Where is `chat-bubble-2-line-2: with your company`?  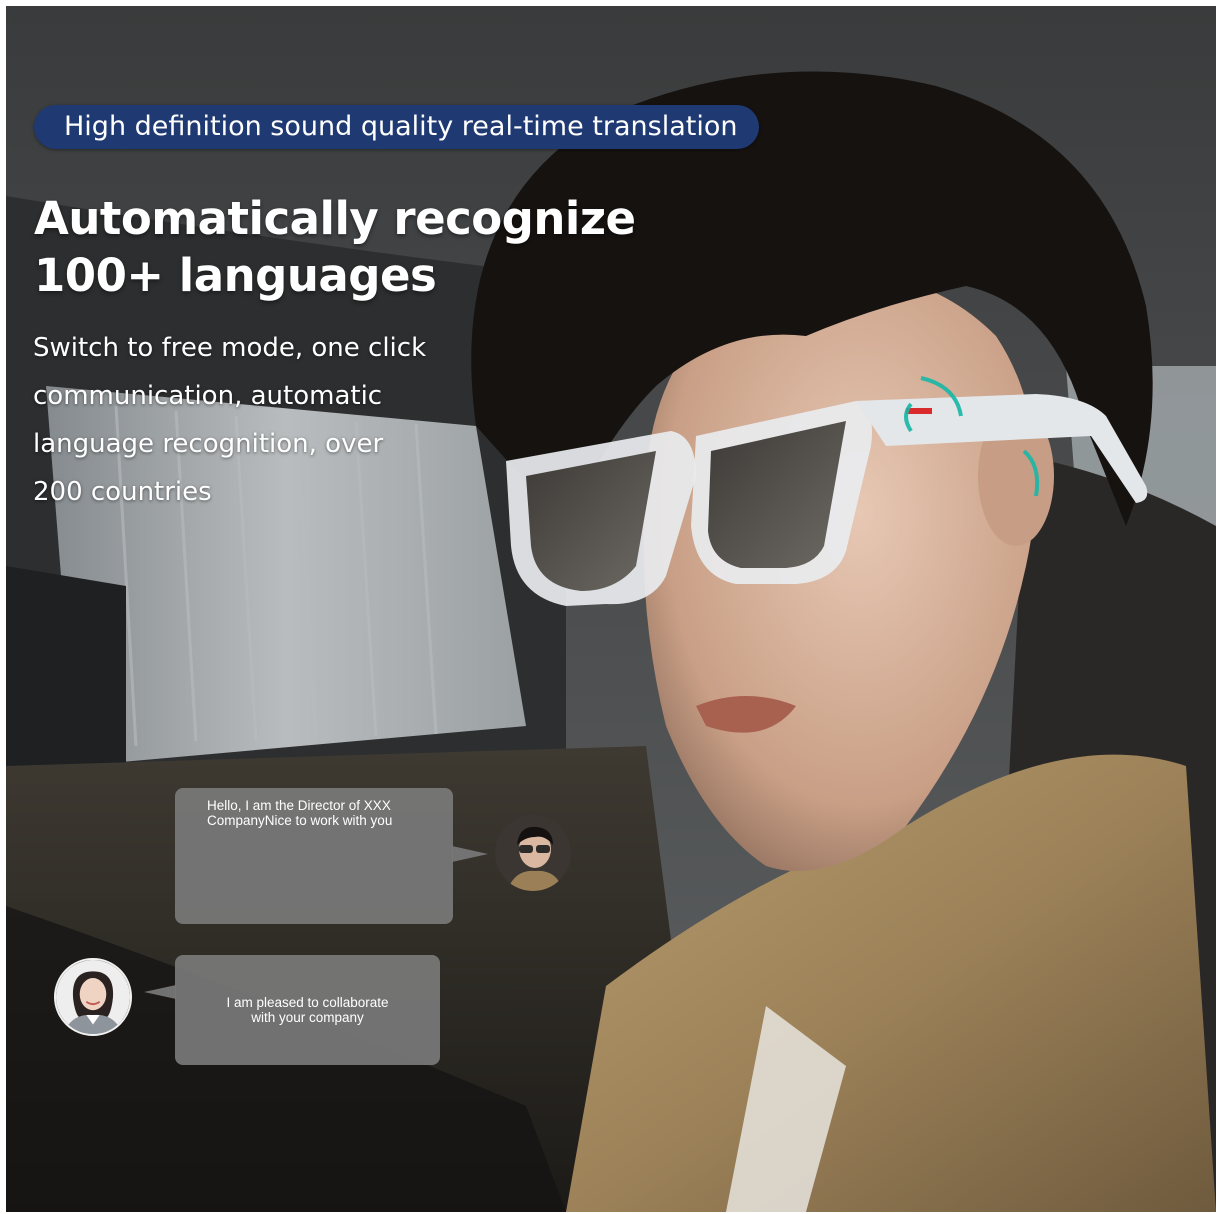
chat-bubble-2-line-2: with your company is located at coordinates (307, 1017).